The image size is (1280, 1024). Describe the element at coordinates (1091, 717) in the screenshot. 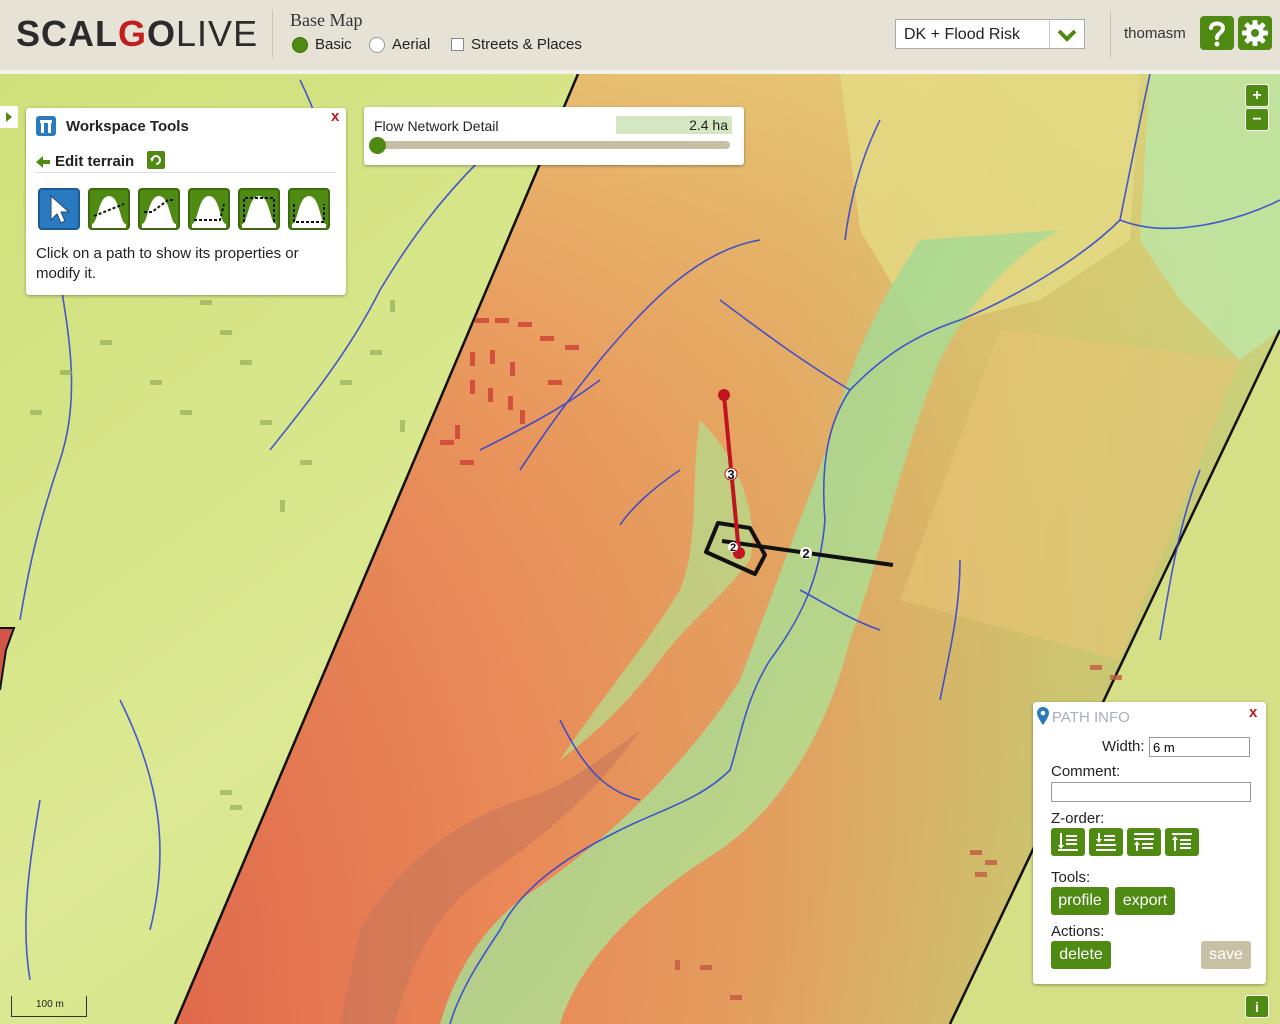

I see `path-info-title: PATH INFO` at that location.